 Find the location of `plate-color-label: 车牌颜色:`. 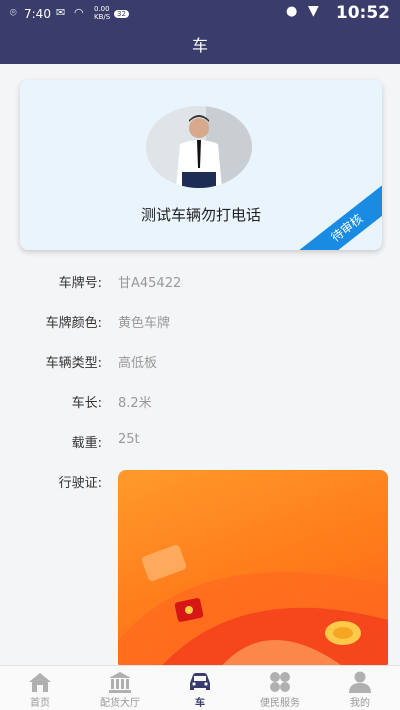

plate-color-label: 车牌颜色: is located at coordinates (73, 323).